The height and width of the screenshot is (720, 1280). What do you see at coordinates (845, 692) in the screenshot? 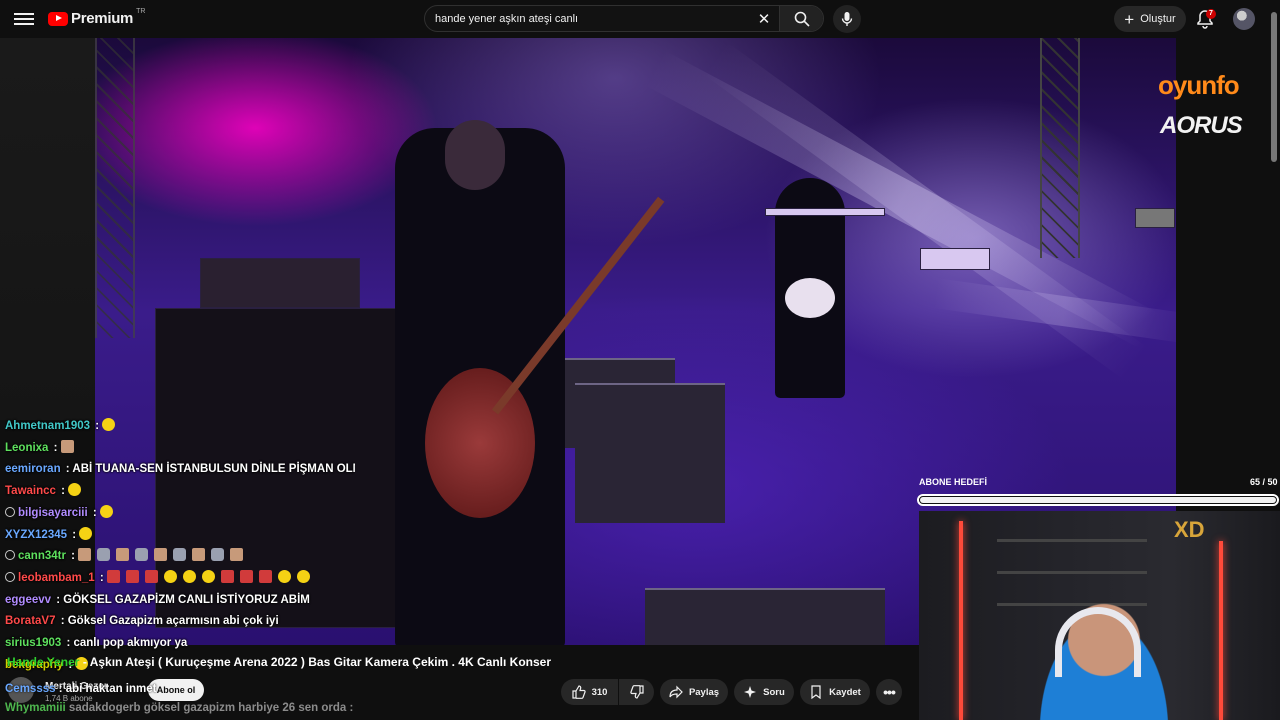
I see `save-label: Kaydet` at bounding box center [845, 692].